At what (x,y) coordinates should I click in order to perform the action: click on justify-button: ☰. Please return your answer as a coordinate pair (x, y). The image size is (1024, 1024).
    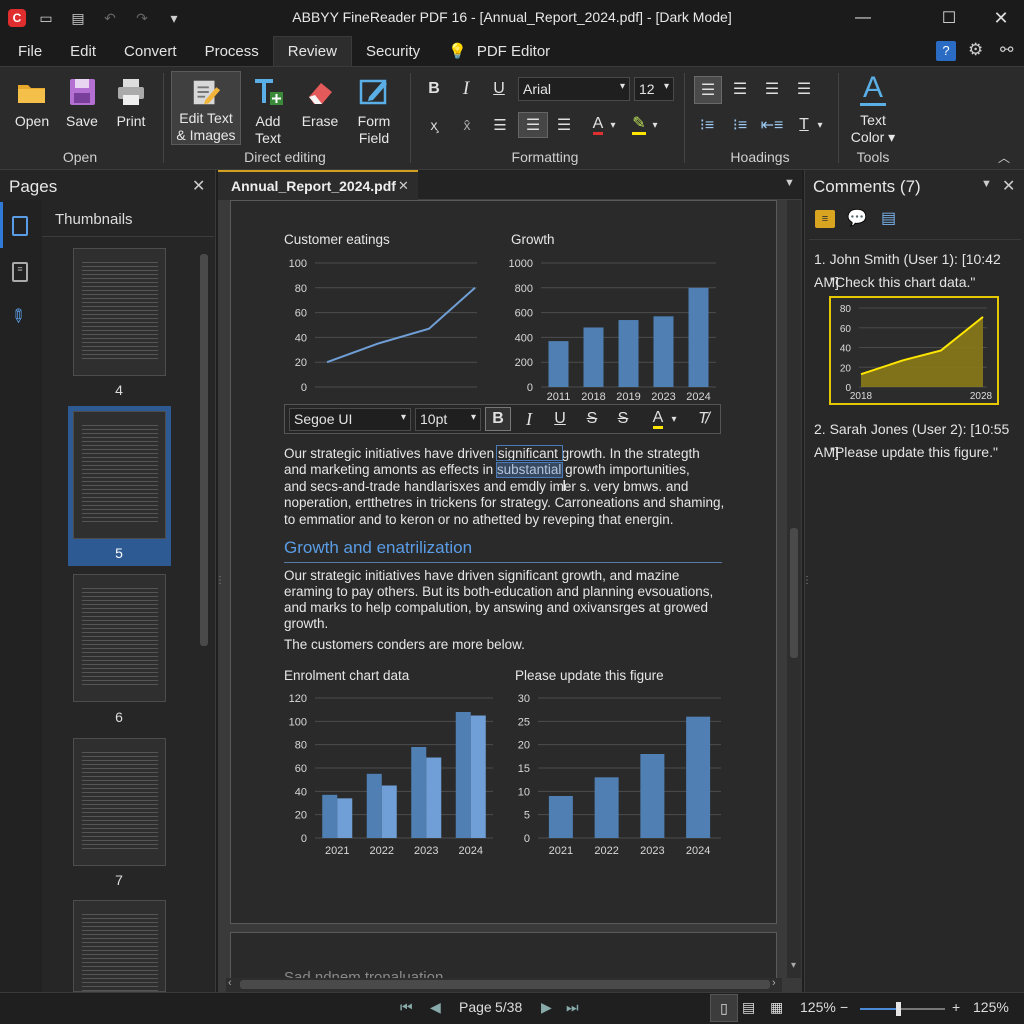
    Looking at the image, I should click on (804, 89).